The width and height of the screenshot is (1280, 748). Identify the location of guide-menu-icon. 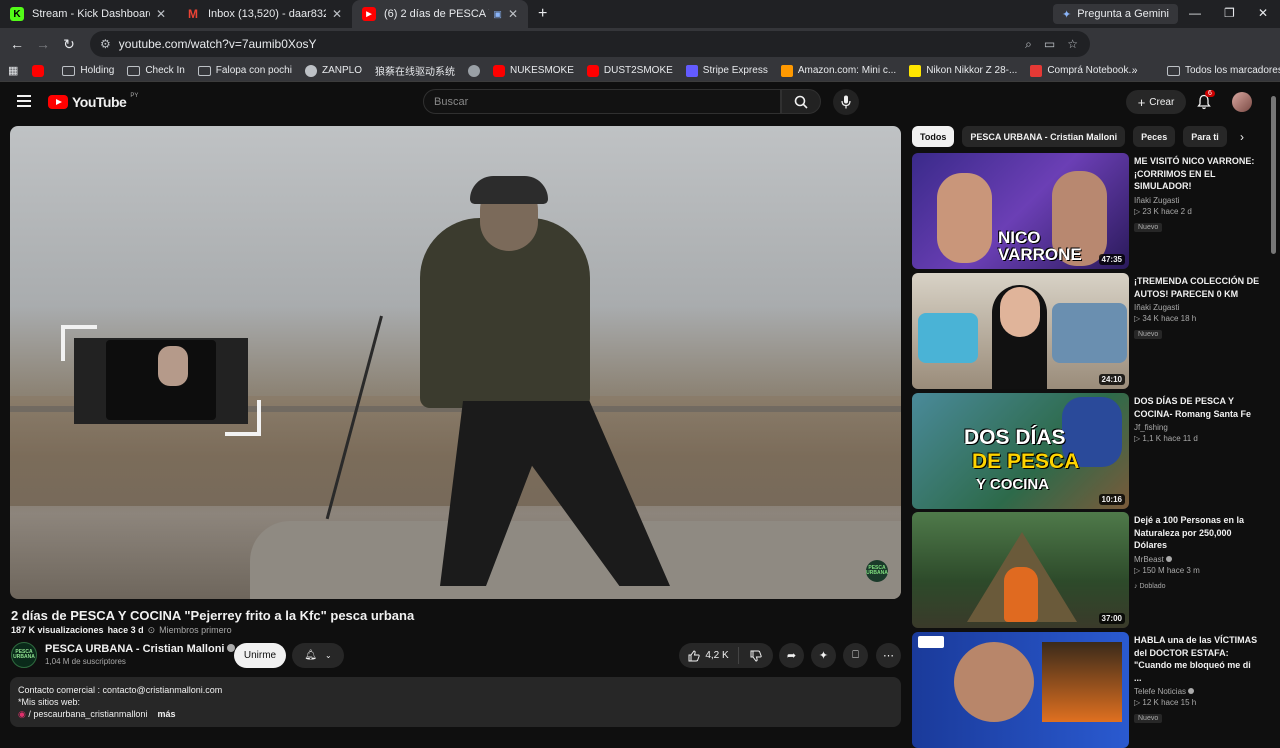
(24, 102).